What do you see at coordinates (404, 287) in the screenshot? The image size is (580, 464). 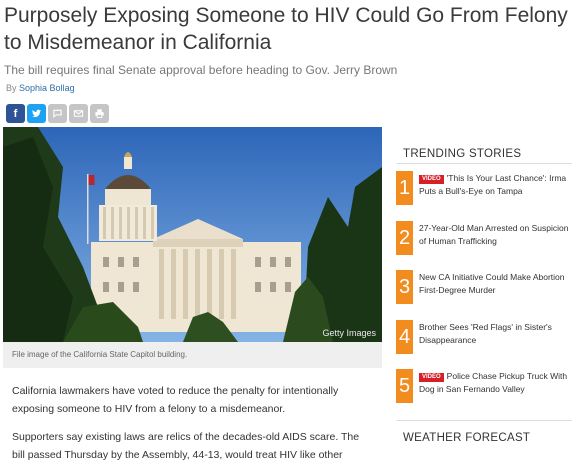 I see `trending-rank: 3` at bounding box center [404, 287].